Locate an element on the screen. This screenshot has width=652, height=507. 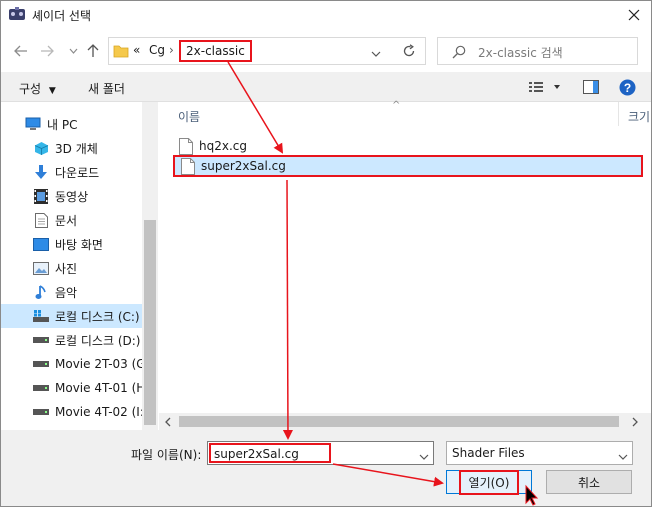
window-title: 셰이더 선택 is located at coordinates (62, 16).